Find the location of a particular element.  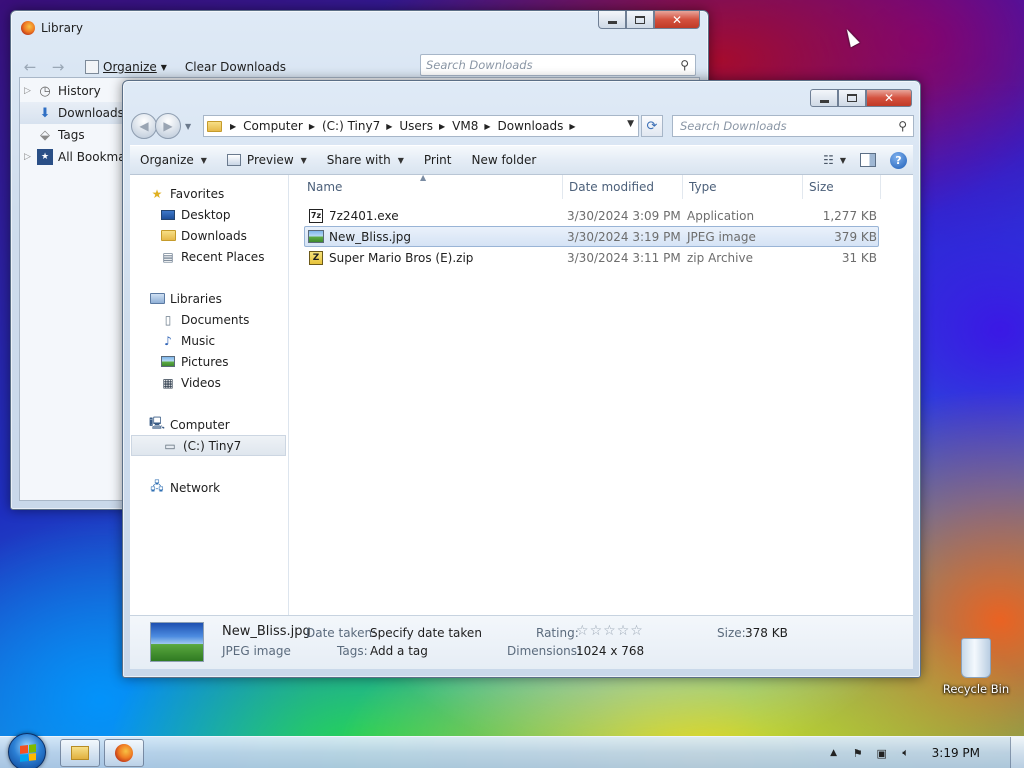

organize-label: Organize is located at coordinates (167, 160).